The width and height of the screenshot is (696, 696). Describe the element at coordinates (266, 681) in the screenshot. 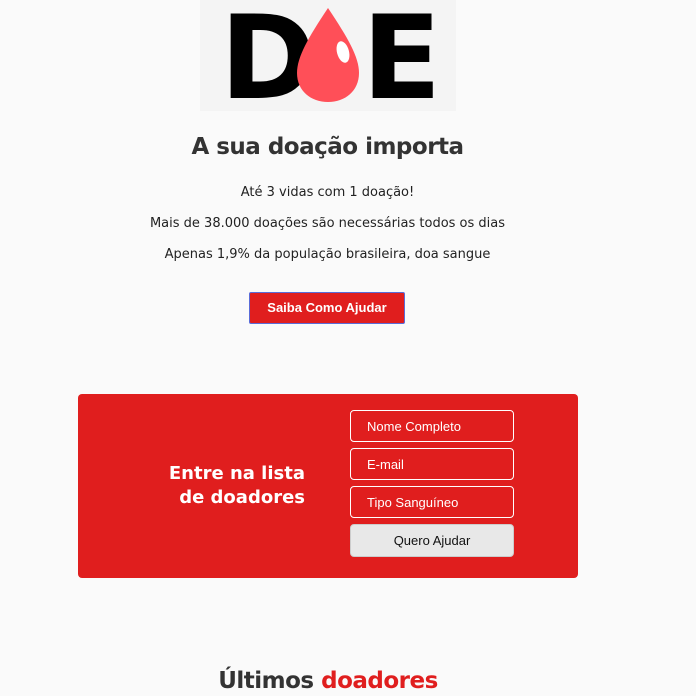

I see `latest-donors-title-plain: Últimos` at that location.